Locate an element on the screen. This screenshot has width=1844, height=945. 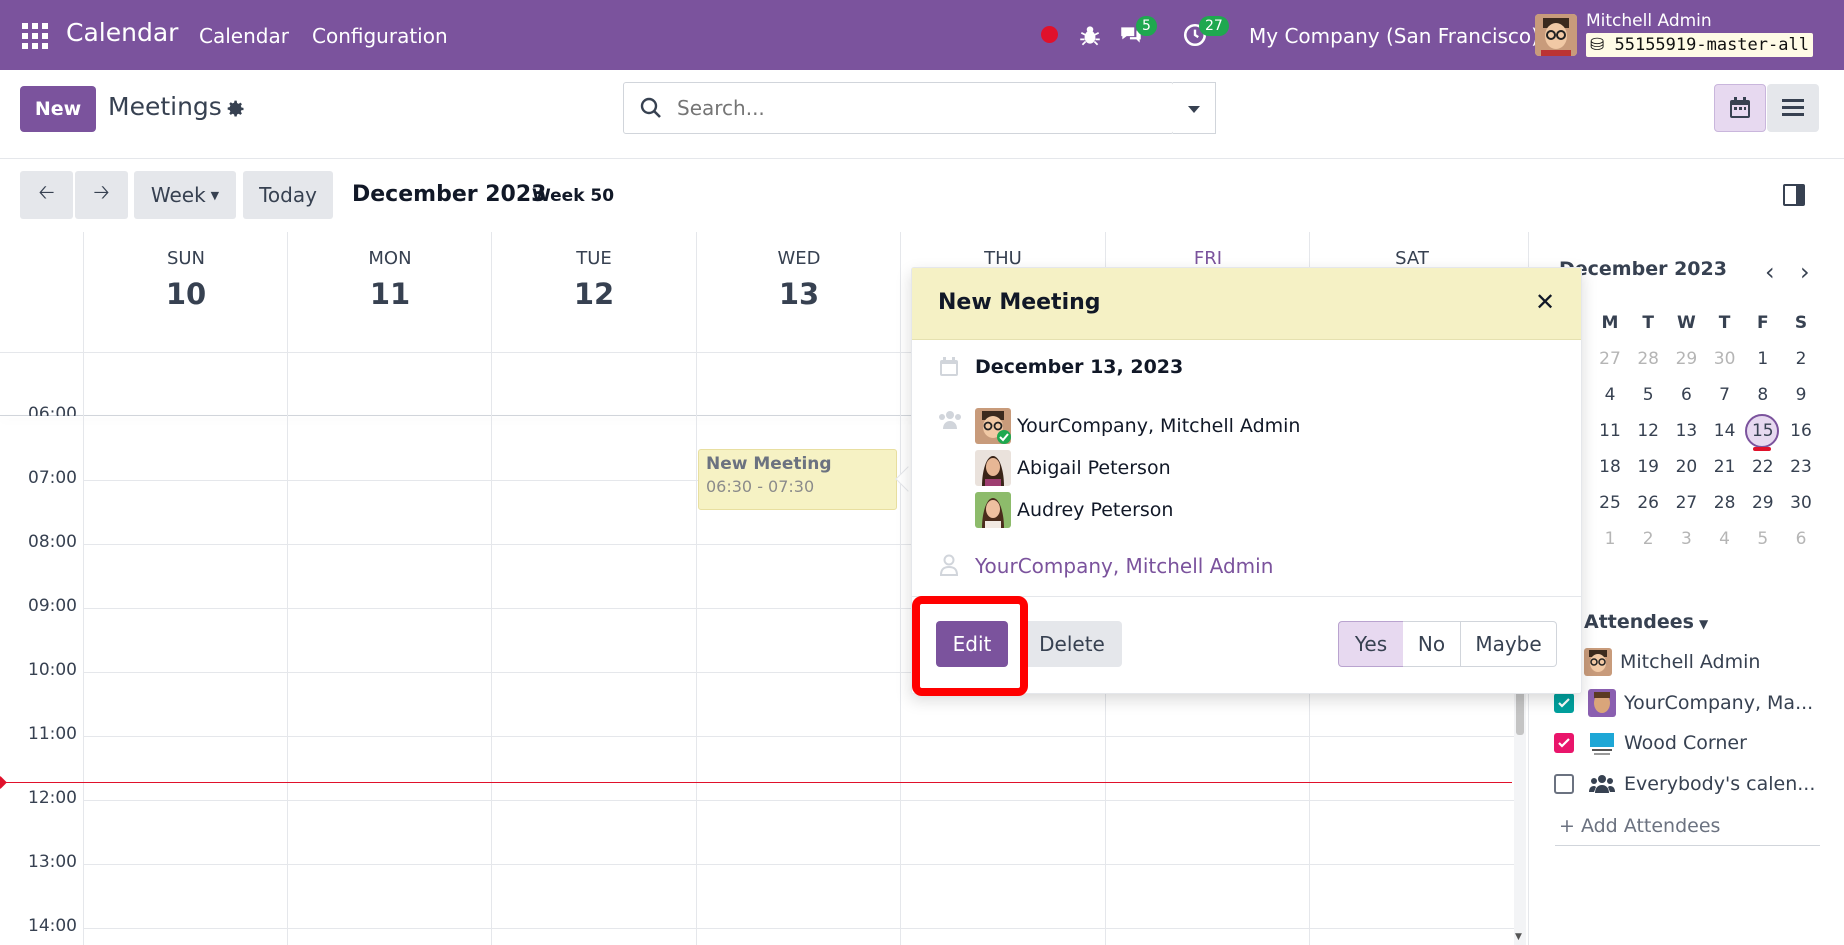
database-name: 55155919-master-all is located at coordinates (1711, 45).